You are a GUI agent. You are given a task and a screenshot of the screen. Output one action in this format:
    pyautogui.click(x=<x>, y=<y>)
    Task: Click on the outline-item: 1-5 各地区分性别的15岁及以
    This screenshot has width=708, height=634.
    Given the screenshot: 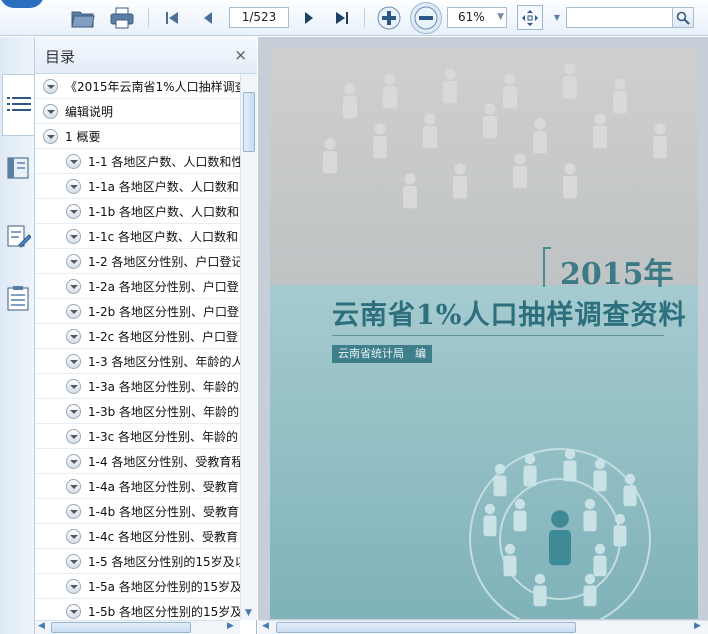 What is the action you would take?
    pyautogui.click(x=137, y=561)
    